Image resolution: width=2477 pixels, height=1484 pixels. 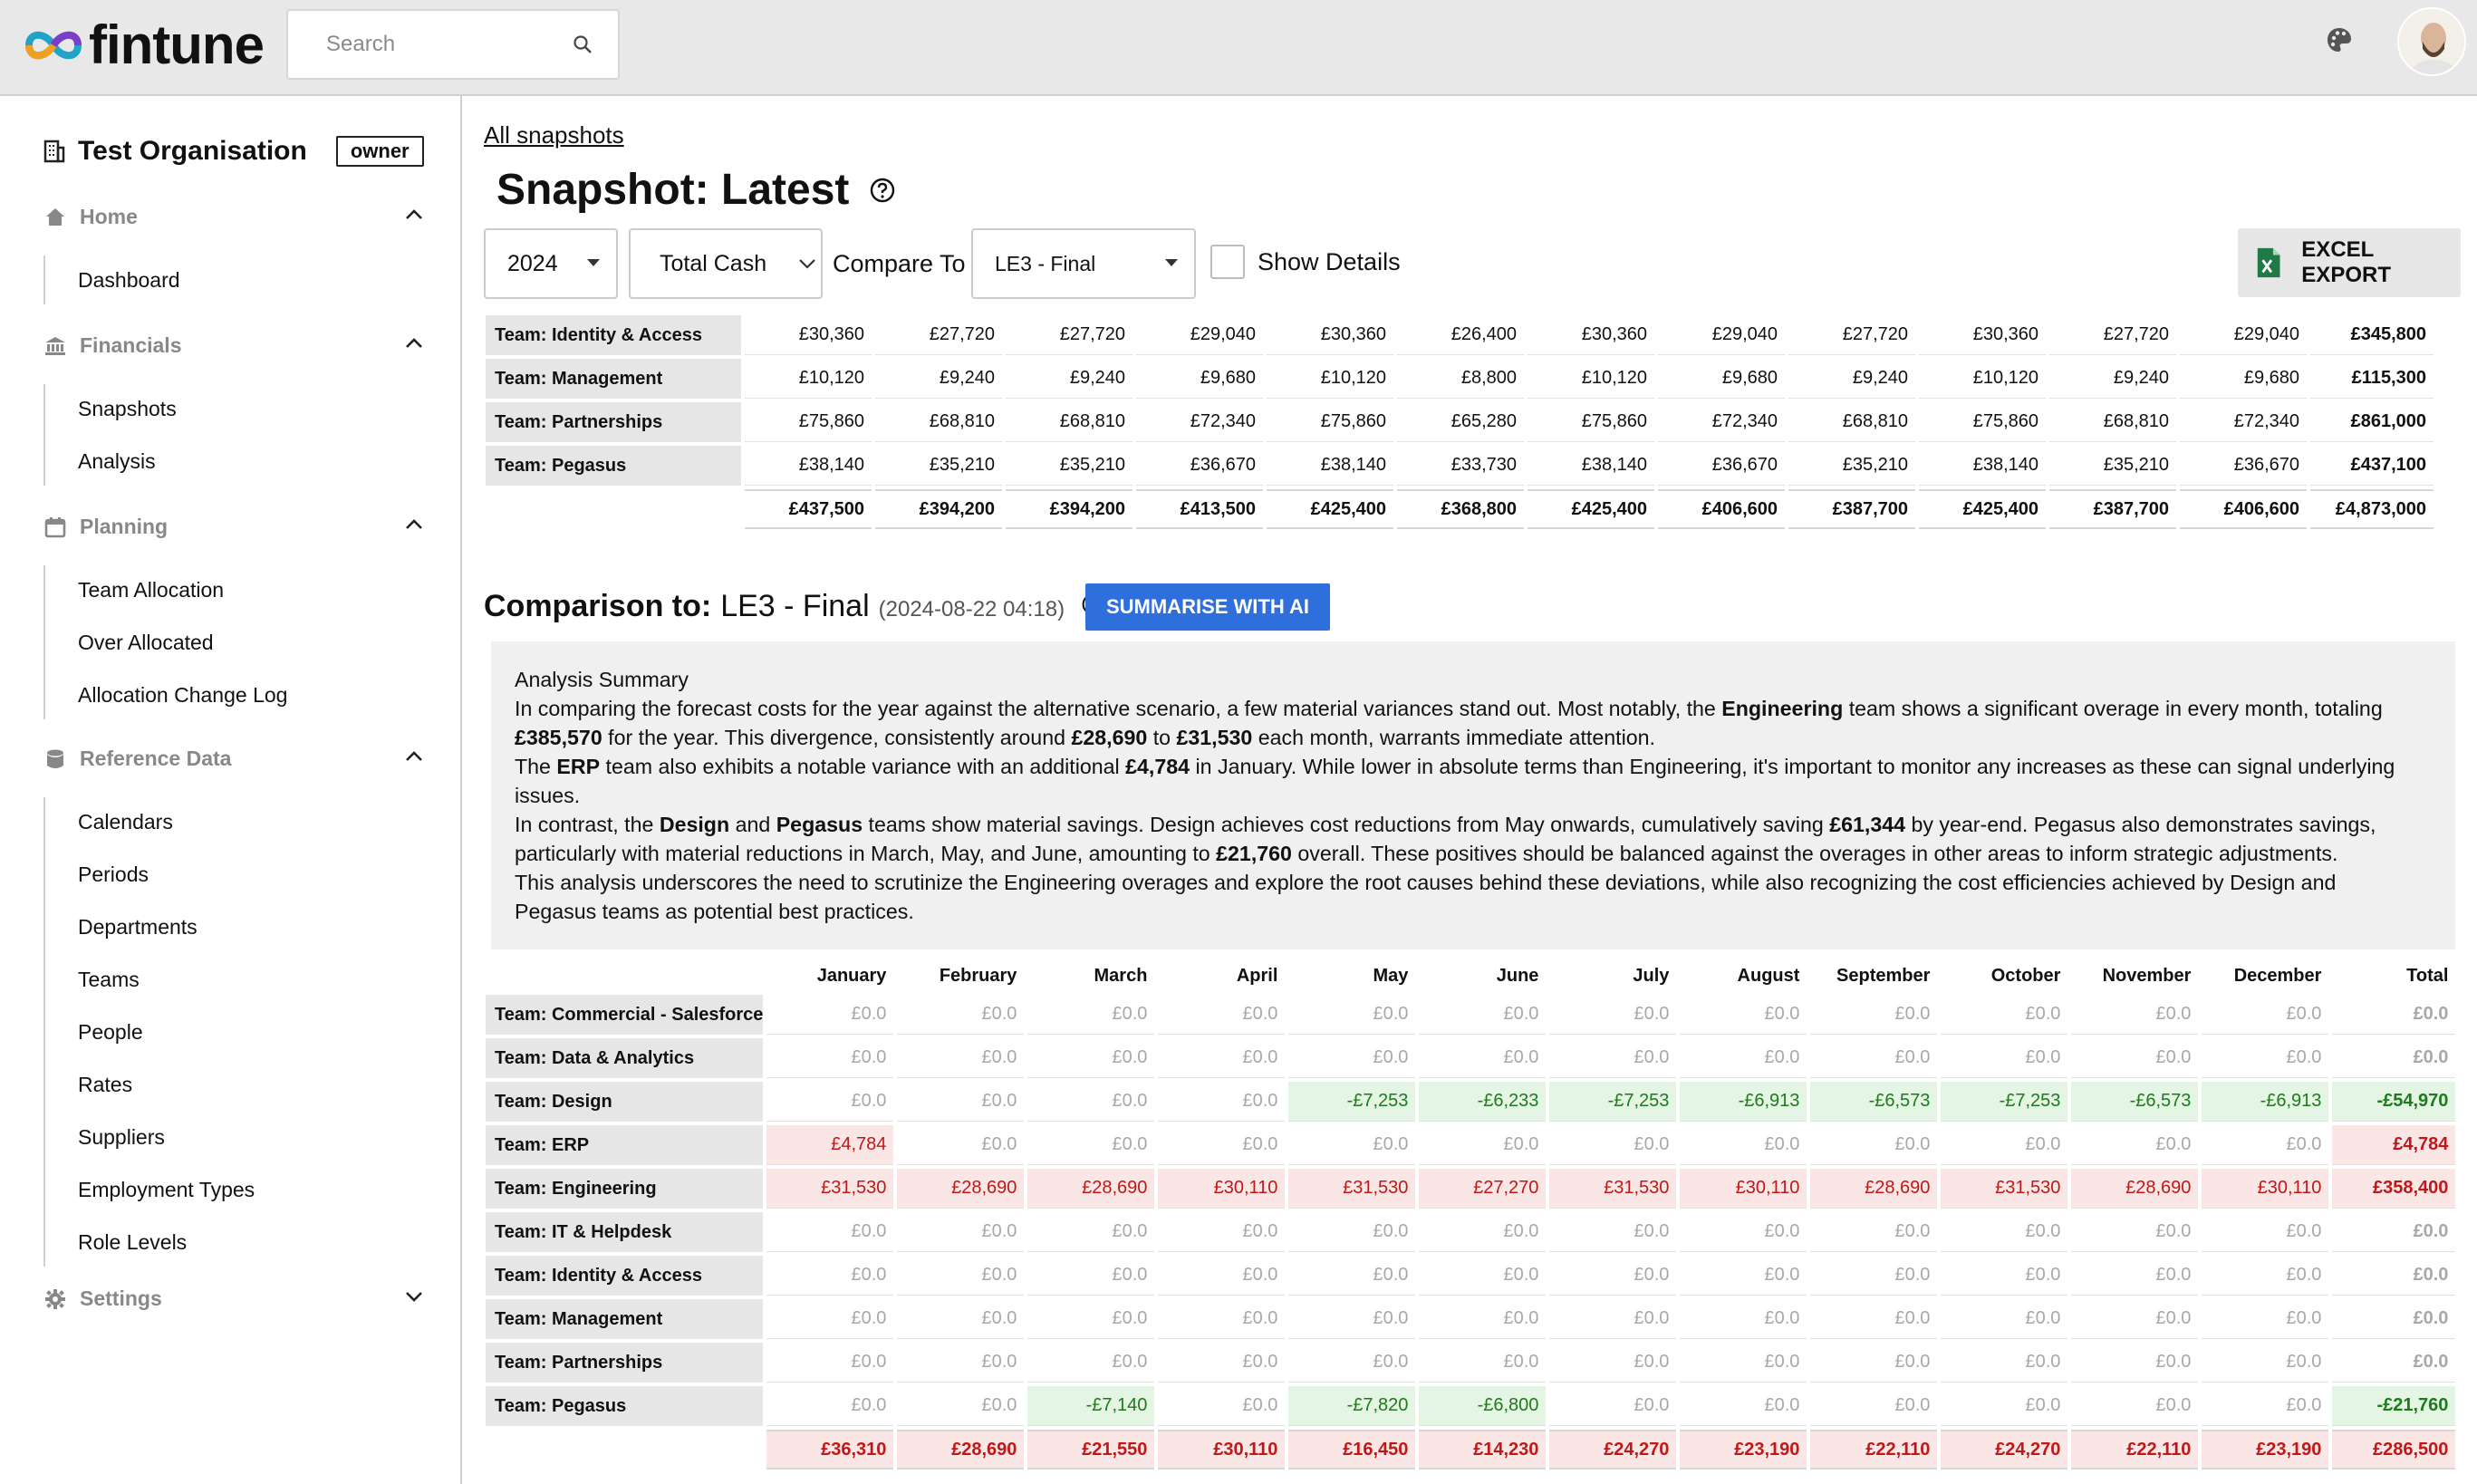 I want to click on nav-indent-line, so click(x=44, y=435).